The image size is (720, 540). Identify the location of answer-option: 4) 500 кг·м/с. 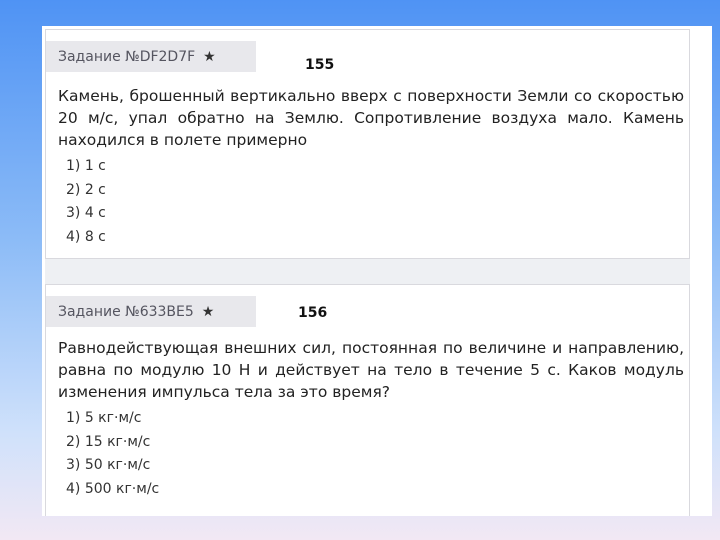
(112, 490).